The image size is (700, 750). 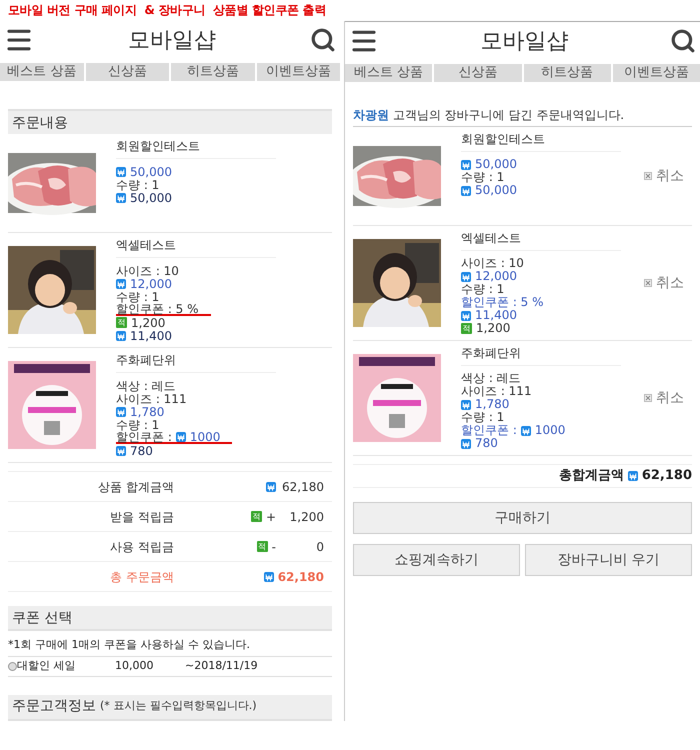 What do you see at coordinates (54, 706) in the screenshot?
I see `section-title: 주문고객정보` at bounding box center [54, 706].